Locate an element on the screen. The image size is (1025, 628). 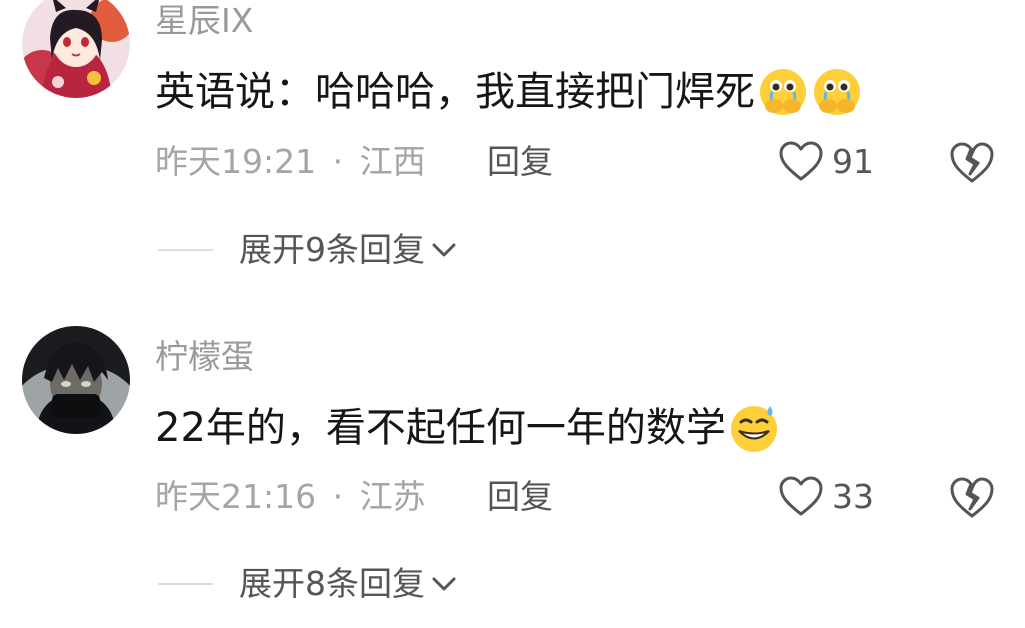
anime-girl-avatar-image is located at coordinates (76, 49).